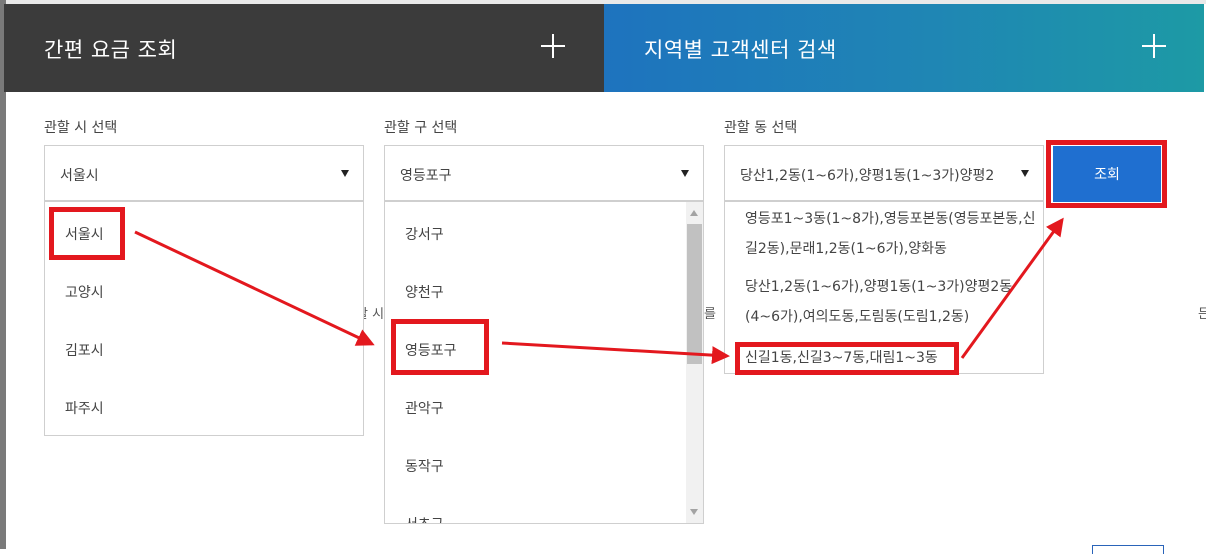 The height and width of the screenshot is (554, 1206). What do you see at coordinates (867, 176) in the screenshot?
I see `dong-select-value: 당산1,2동(1~6가),양평1동(1~3가)양평2` at bounding box center [867, 176].